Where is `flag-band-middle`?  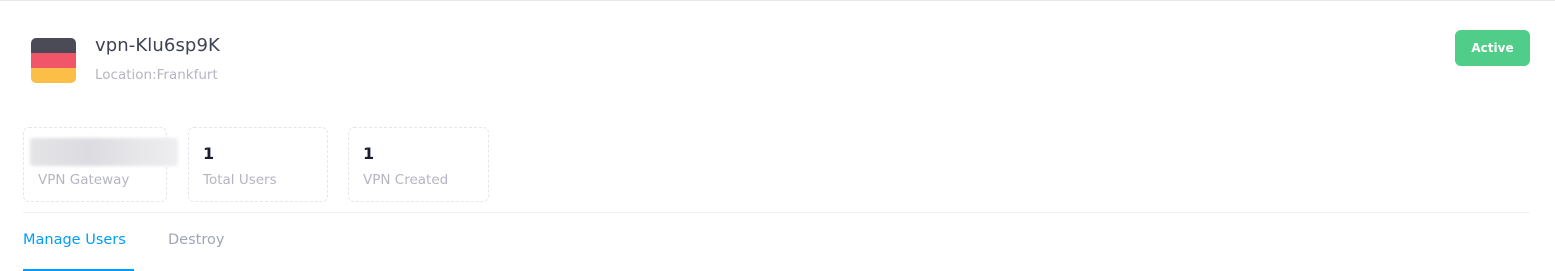
flag-band-middle is located at coordinates (53, 60).